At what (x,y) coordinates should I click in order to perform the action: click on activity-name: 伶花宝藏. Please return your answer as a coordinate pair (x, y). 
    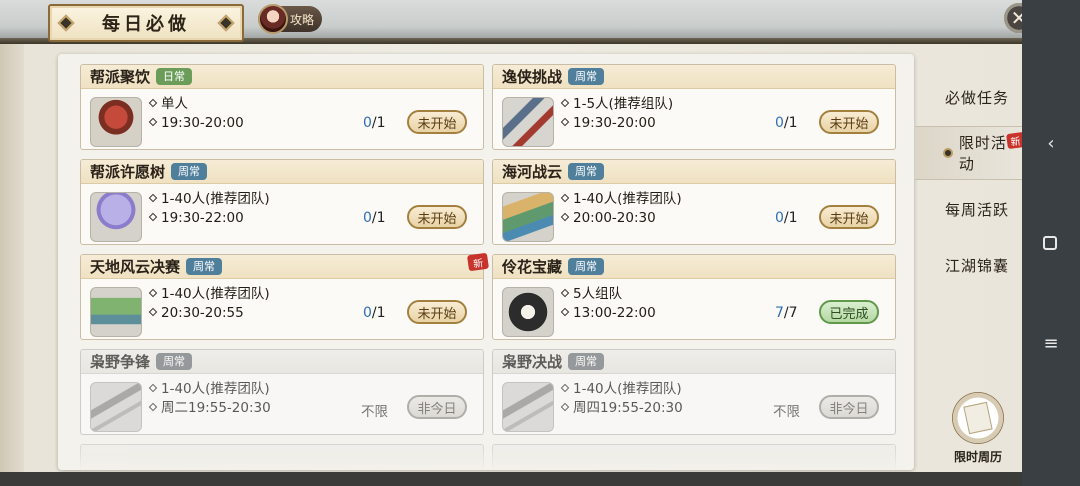
    Looking at the image, I should click on (532, 267).